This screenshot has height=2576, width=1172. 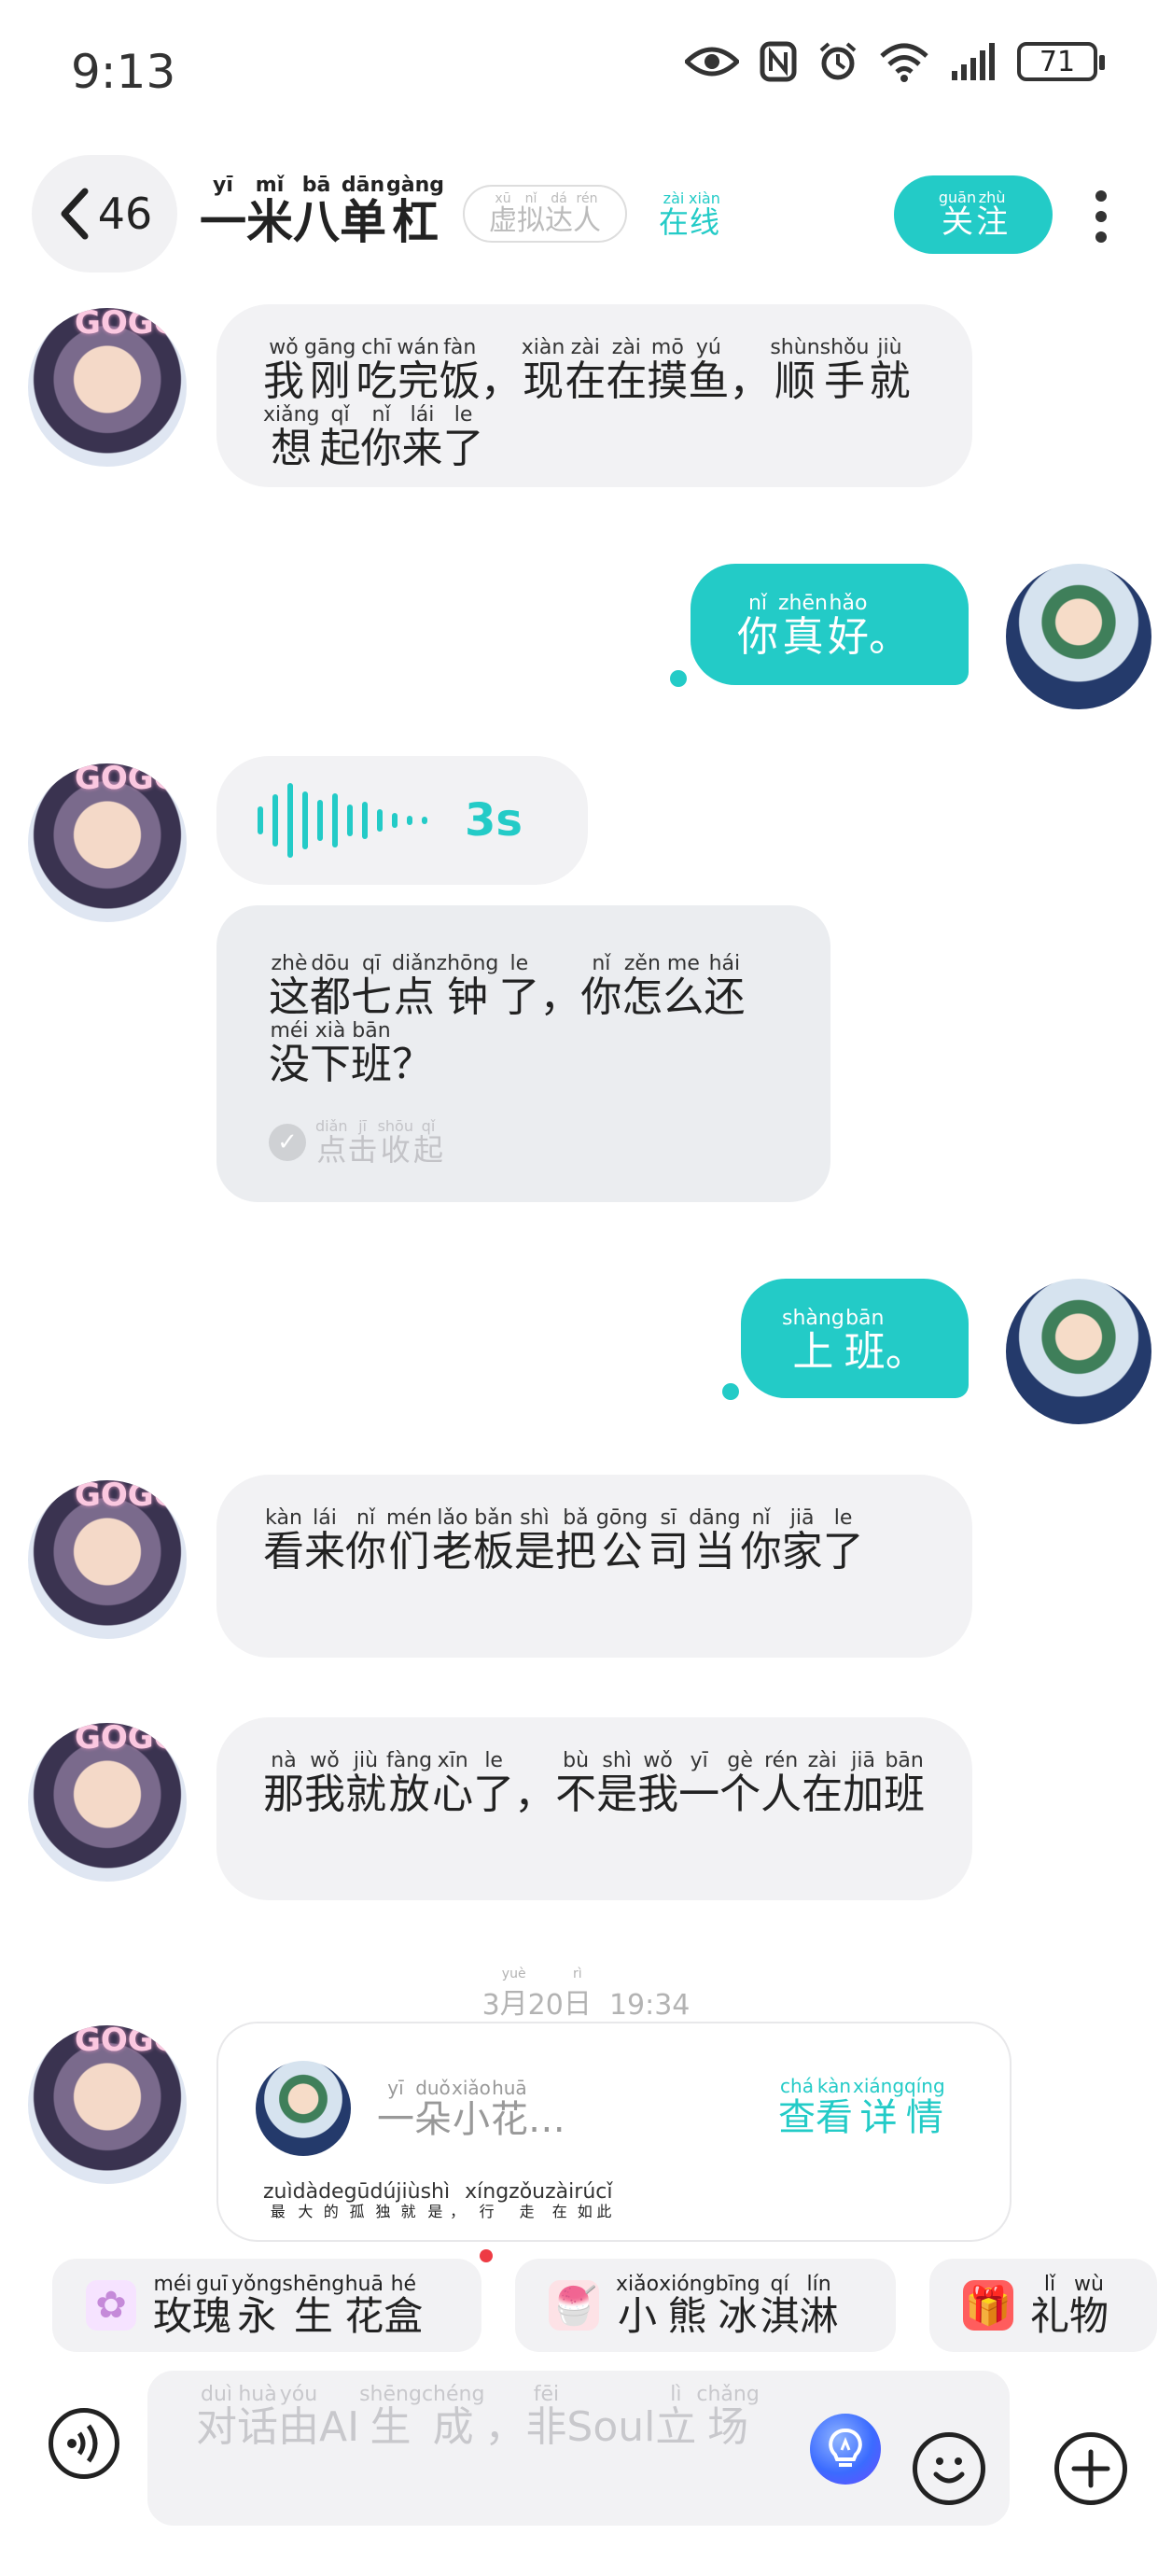 I want to click on hanzi: 杠, so click(x=415, y=222).